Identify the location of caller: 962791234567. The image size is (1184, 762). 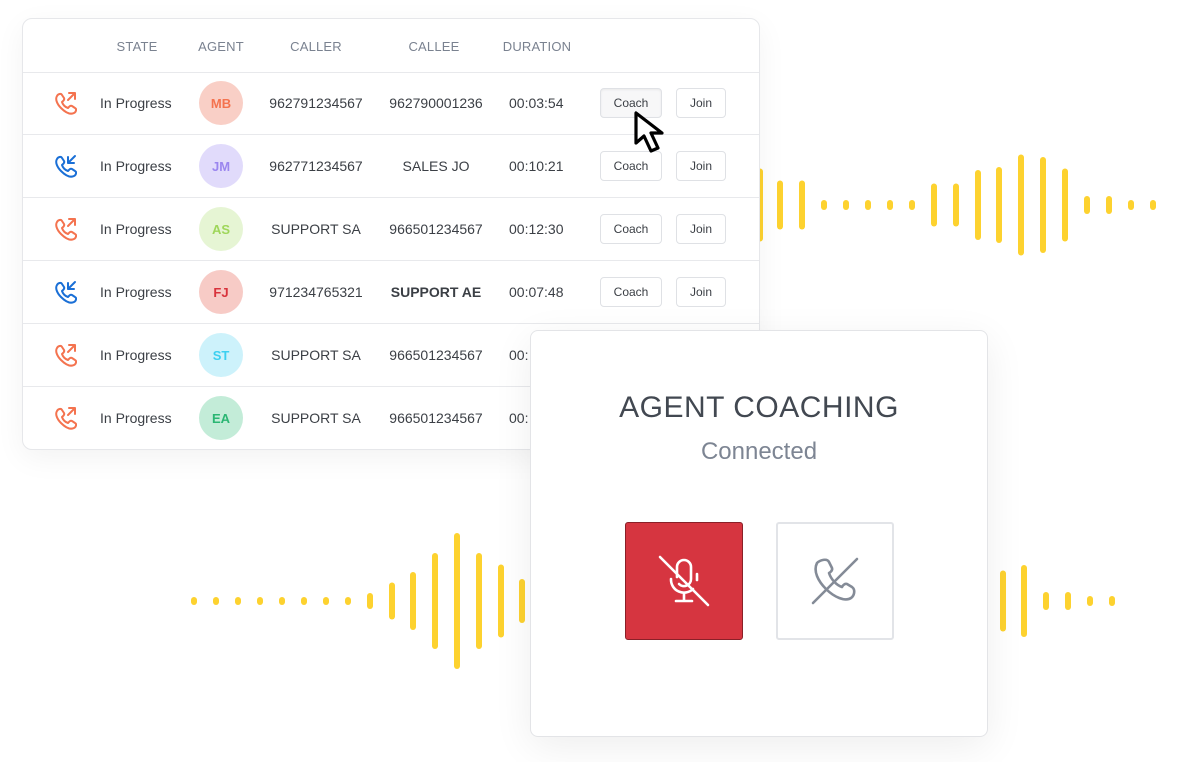
(316, 103).